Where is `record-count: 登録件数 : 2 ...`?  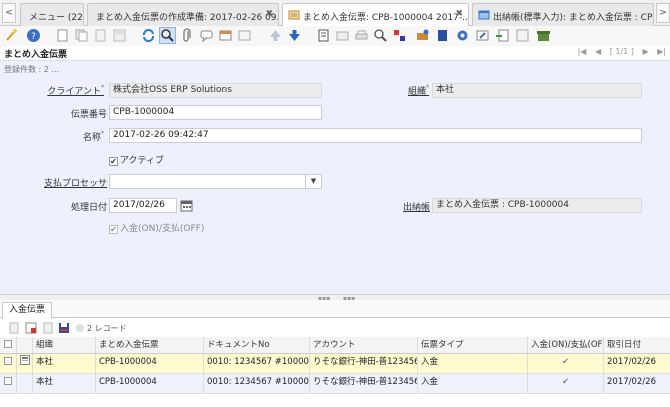 record-count: 登録件数 : 2 ... is located at coordinates (32, 69).